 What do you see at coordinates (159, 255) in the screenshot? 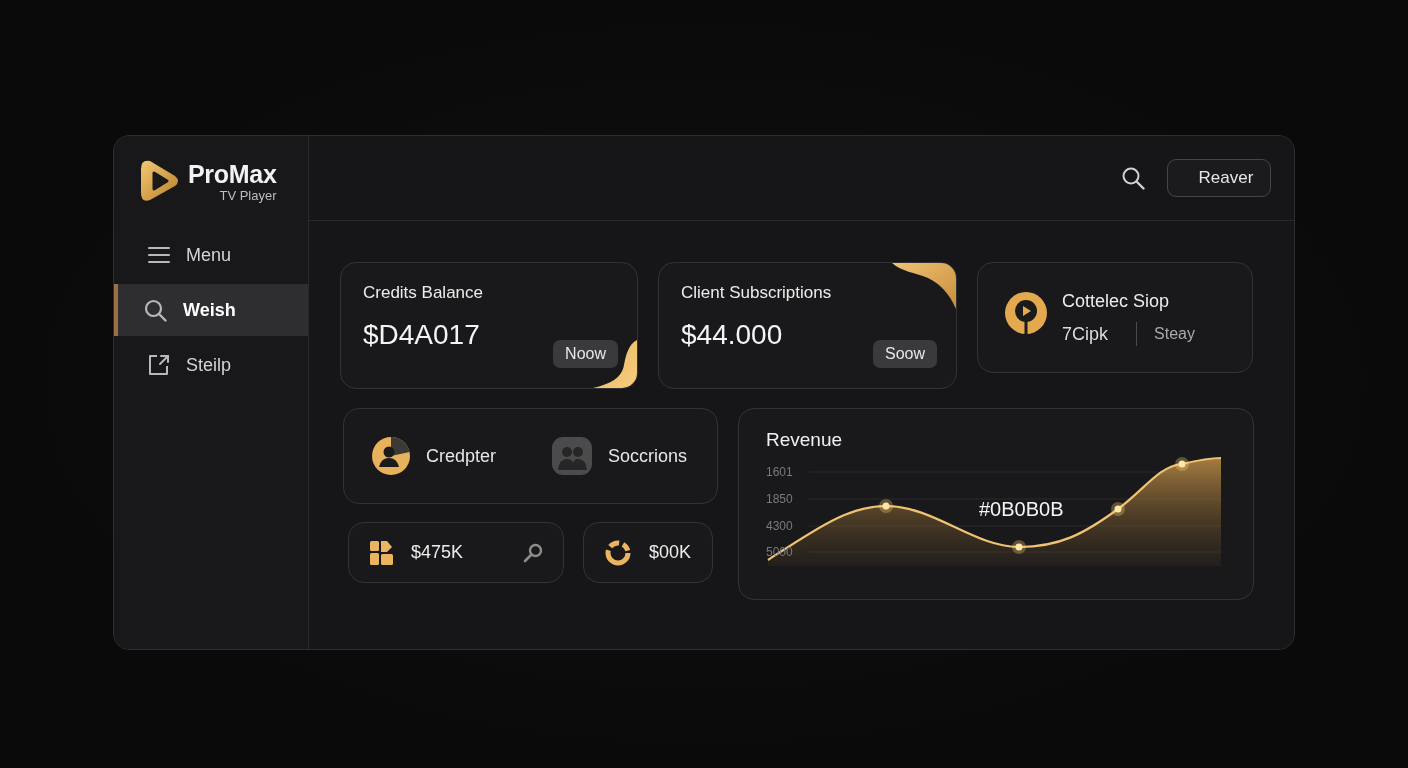
I see `menu-icon` at bounding box center [159, 255].